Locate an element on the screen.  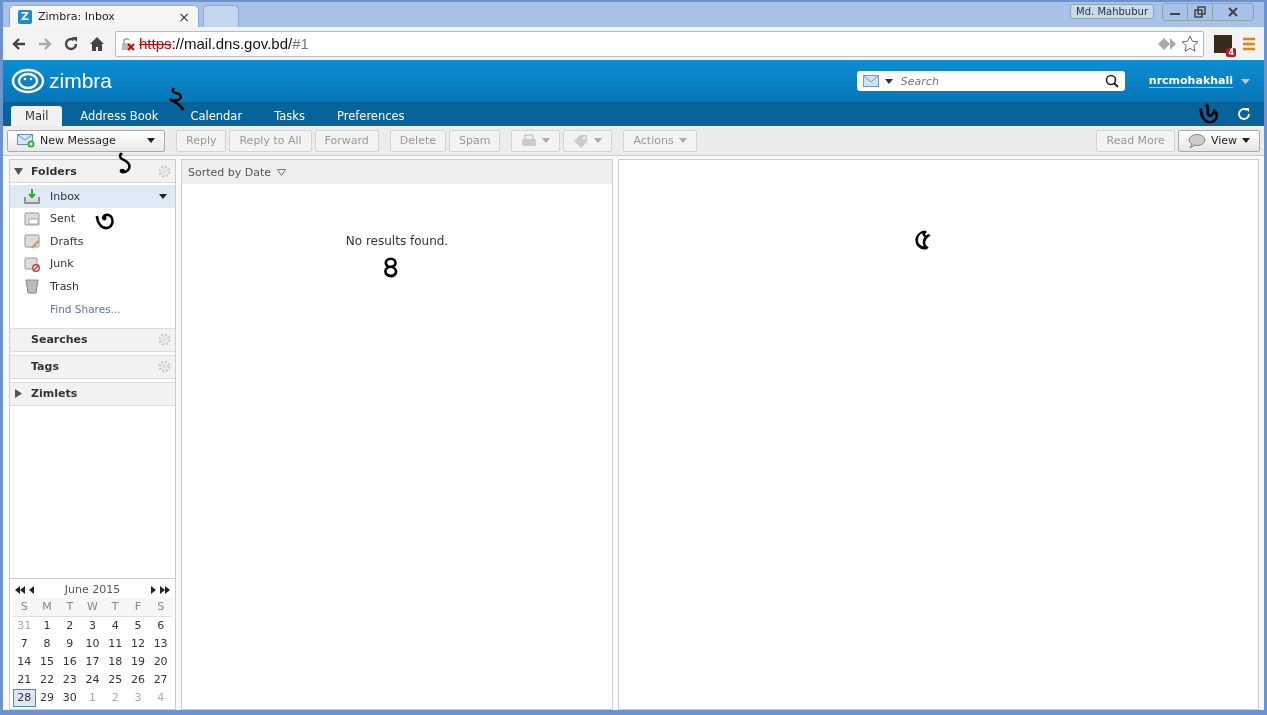
broken-lock-icon is located at coordinates (128, 43).